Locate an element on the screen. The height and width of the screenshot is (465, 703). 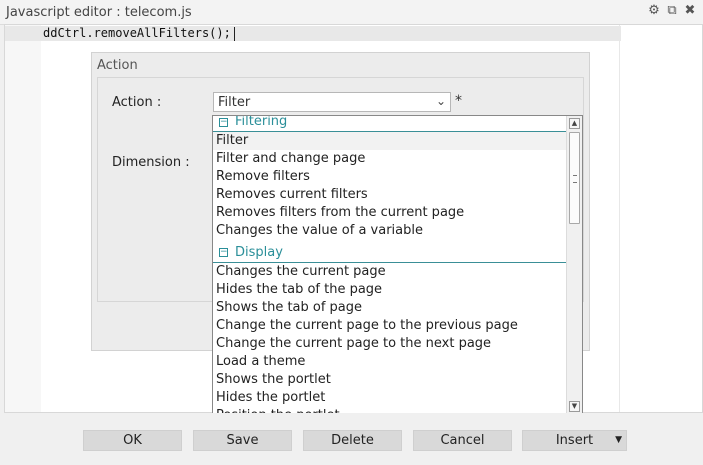
group-header-display: − Display is located at coordinates (390, 253).